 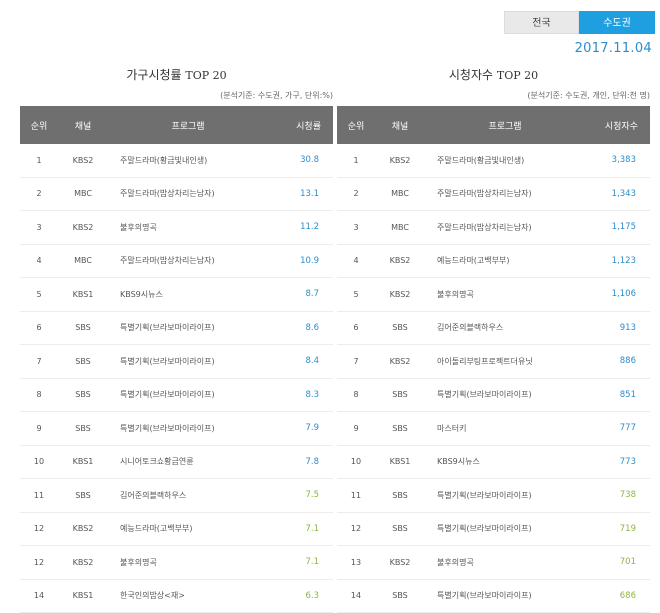 I want to click on value-cell: 773, so click(x=617, y=462).